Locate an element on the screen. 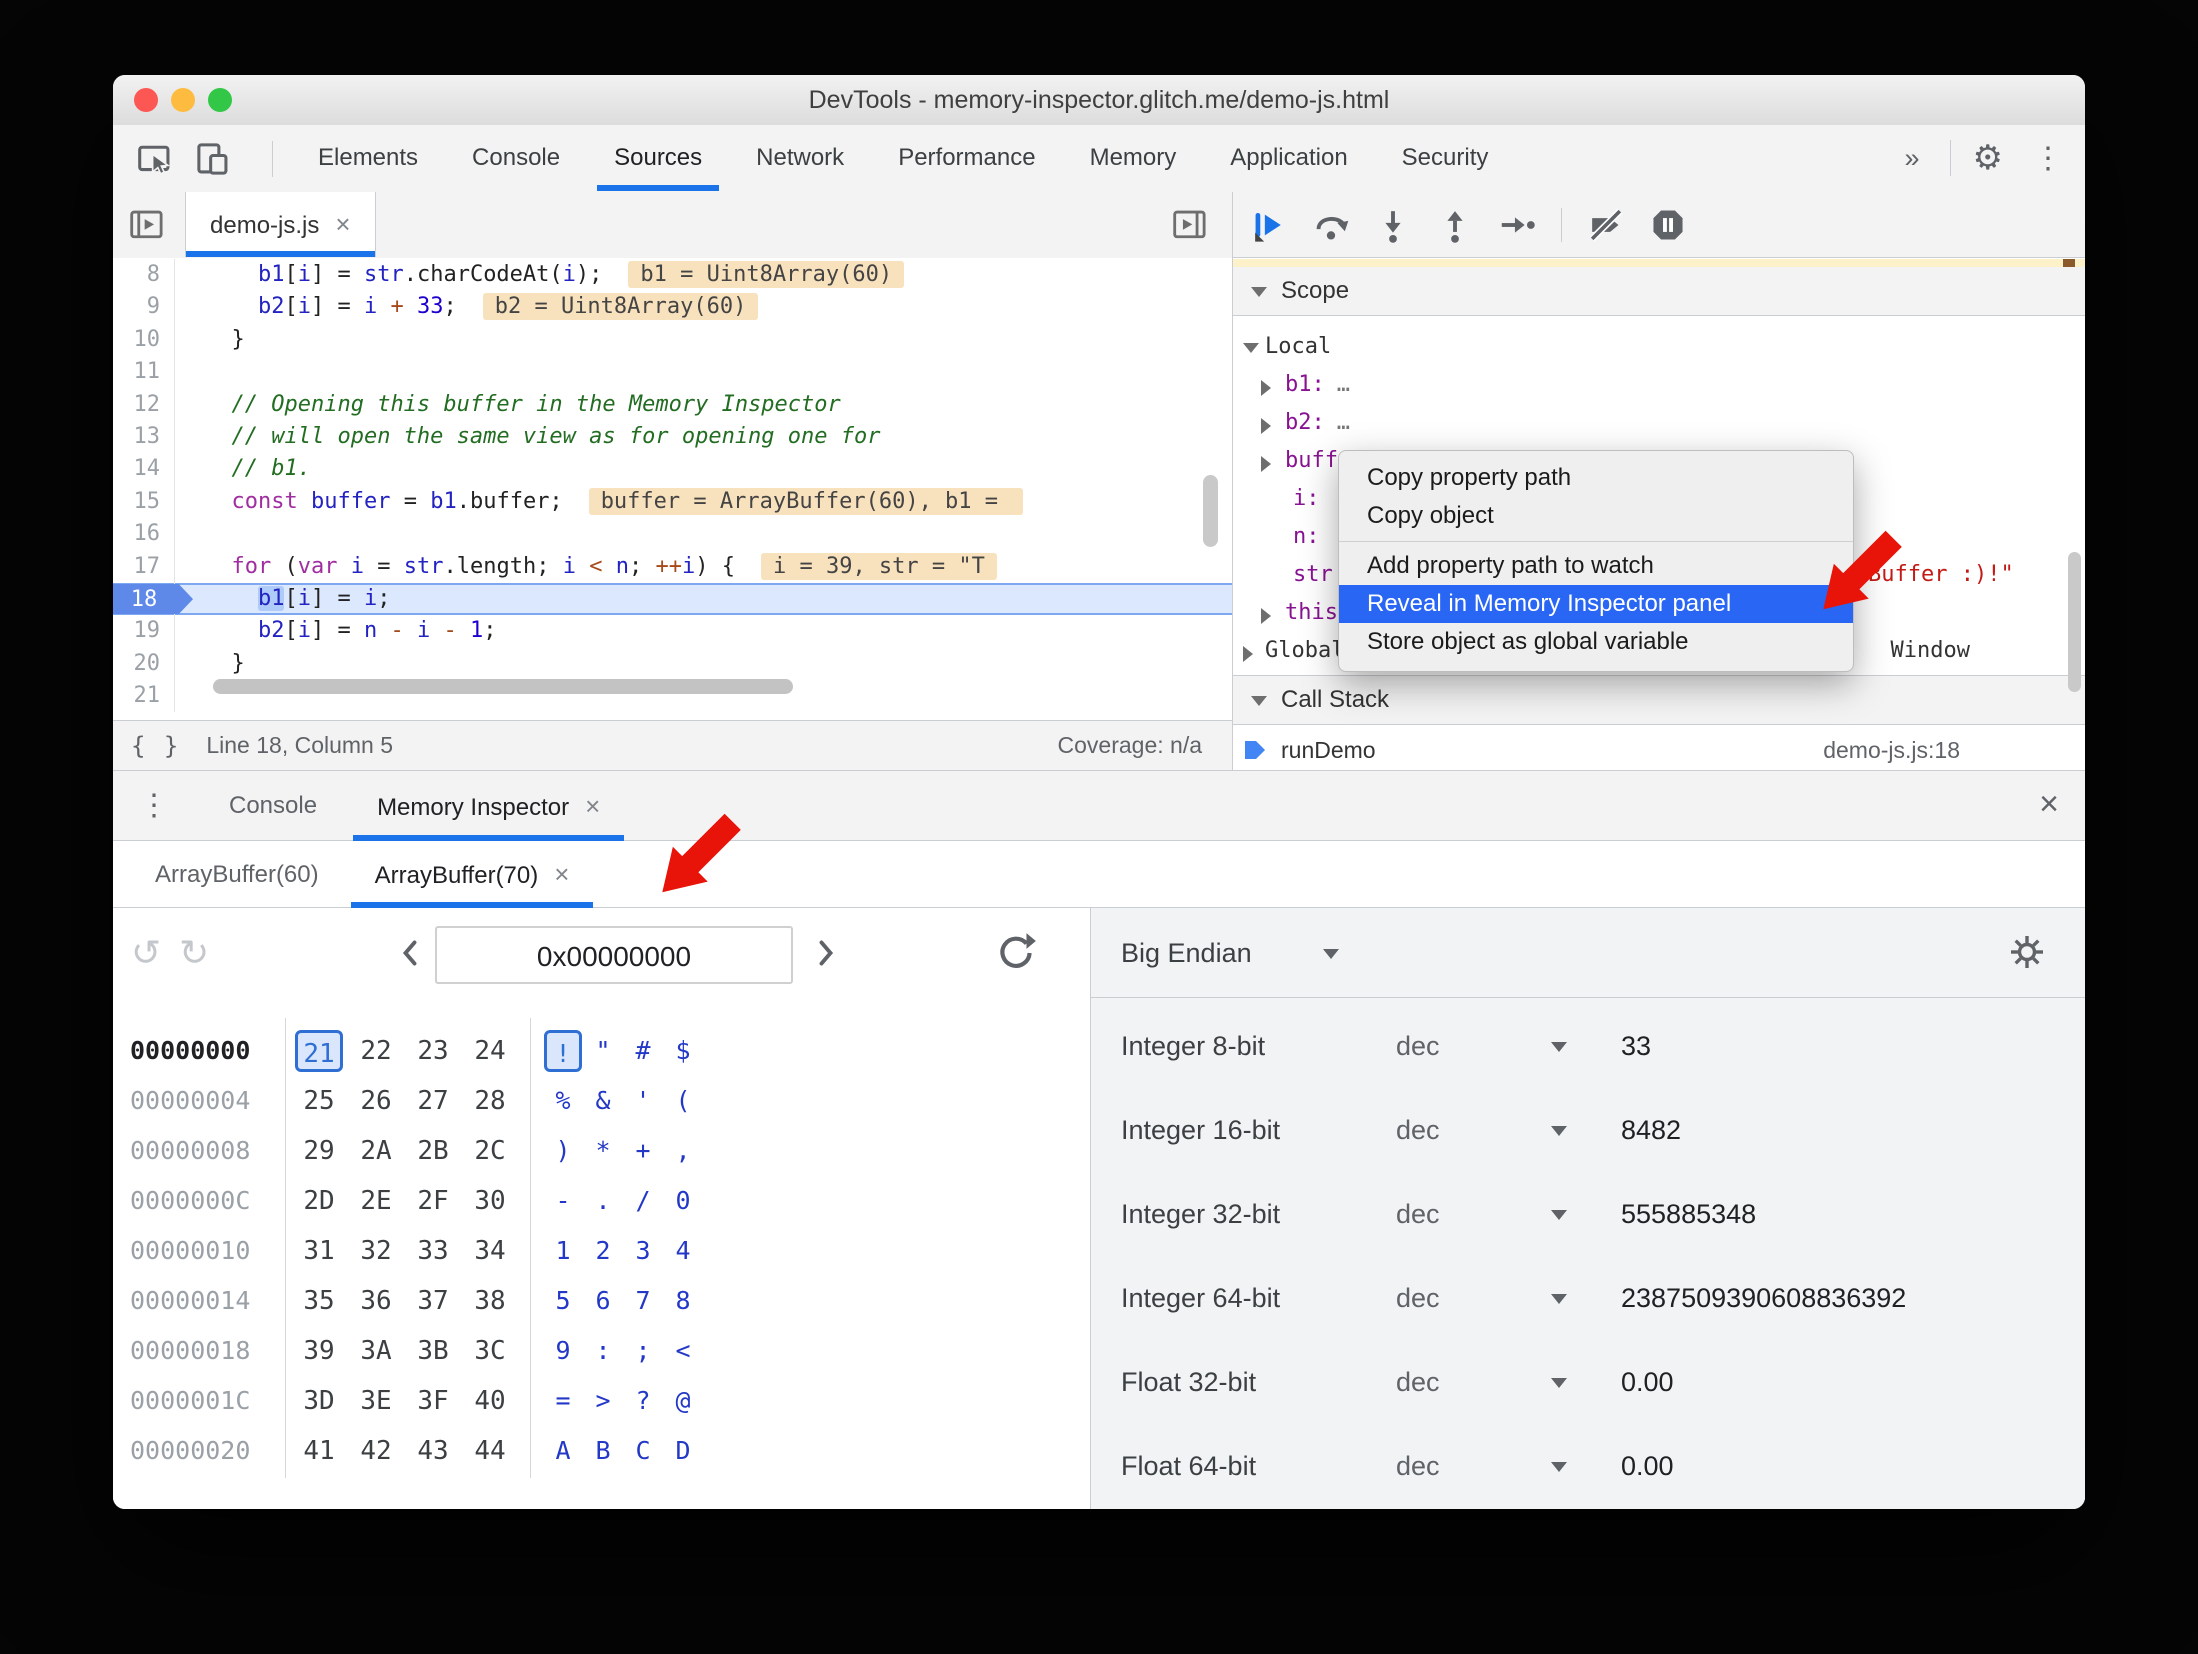  hex-byte-cell: 29 is located at coordinates (319, 1151).